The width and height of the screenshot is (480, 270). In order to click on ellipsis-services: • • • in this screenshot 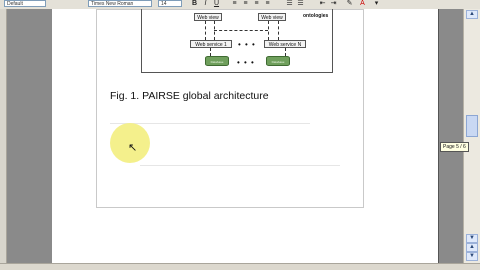, I will do `click(247, 44)`.